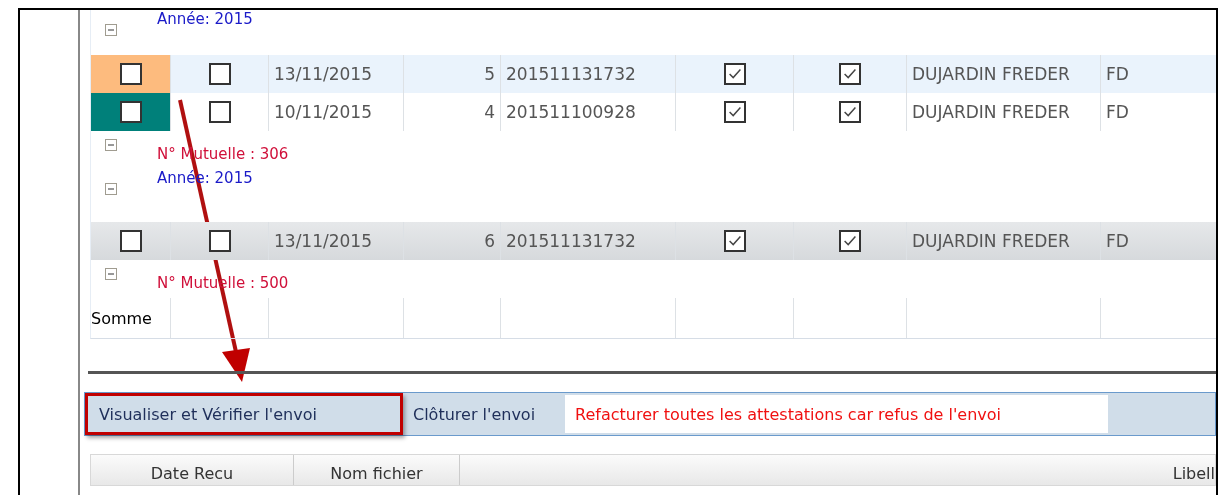 The width and height of the screenshot is (1226, 495). I want to click on table-cell: 6, so click(489, 241).